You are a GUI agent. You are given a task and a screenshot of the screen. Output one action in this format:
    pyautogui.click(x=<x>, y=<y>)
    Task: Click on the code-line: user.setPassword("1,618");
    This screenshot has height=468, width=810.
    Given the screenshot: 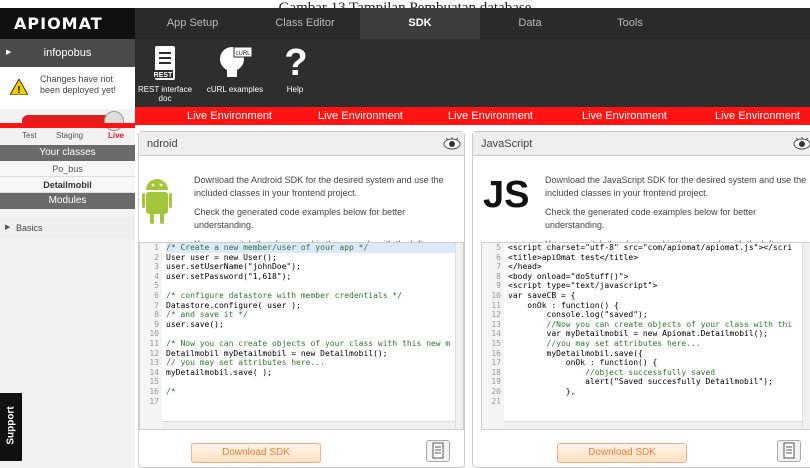 What is the action you would take?
    pyautogui.click(x=310, y=277)
    